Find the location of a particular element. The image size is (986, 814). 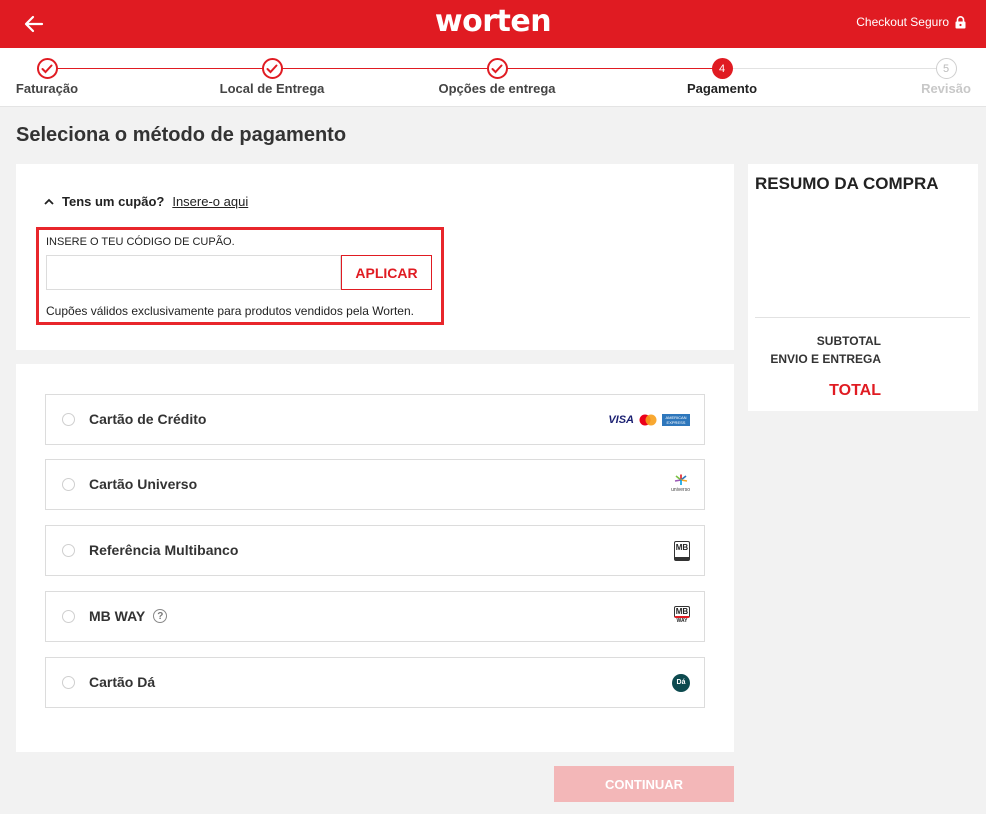

step-opcoes-entrega: Opções de entrega is located at coordinates (497, 77).